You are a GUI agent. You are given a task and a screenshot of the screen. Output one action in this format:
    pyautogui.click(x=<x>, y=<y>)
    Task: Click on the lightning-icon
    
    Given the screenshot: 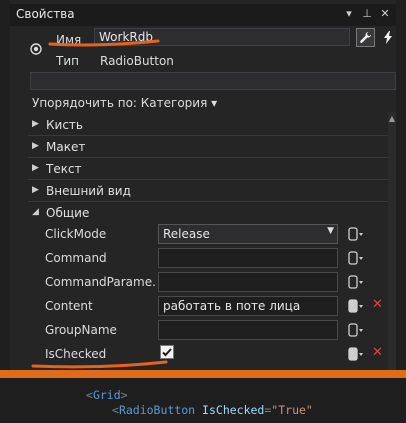 What is the action you would take?
    pyautogui.click(x=387, y=37)
    